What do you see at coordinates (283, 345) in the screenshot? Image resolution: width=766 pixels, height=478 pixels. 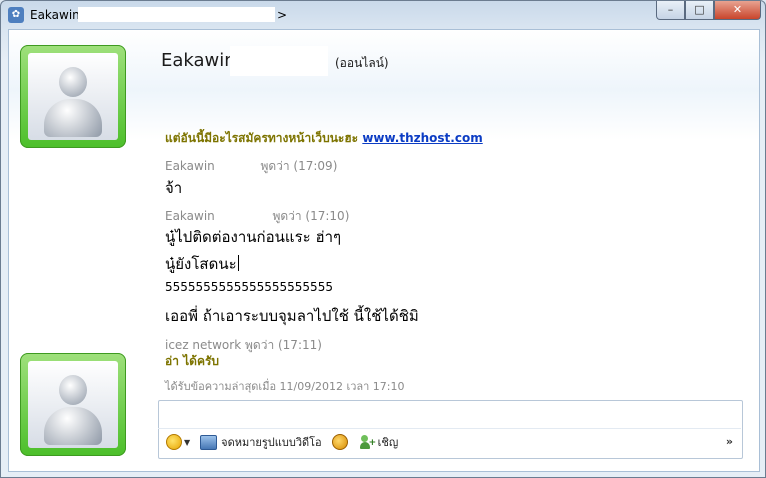 I see `sender-says: พูดว่า (17:11)` at bounding box center [283, 345].